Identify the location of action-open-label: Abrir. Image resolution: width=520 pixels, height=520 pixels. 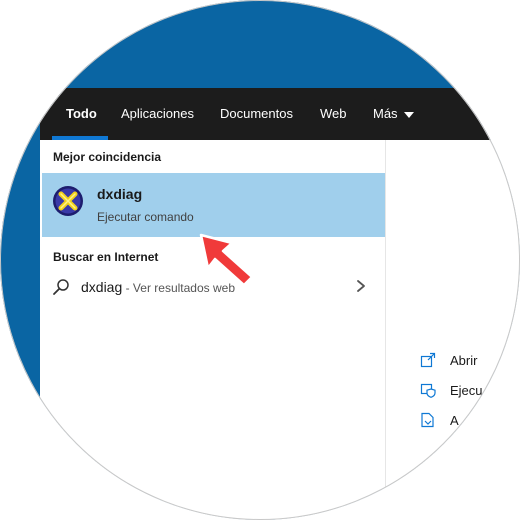
(464, 360).